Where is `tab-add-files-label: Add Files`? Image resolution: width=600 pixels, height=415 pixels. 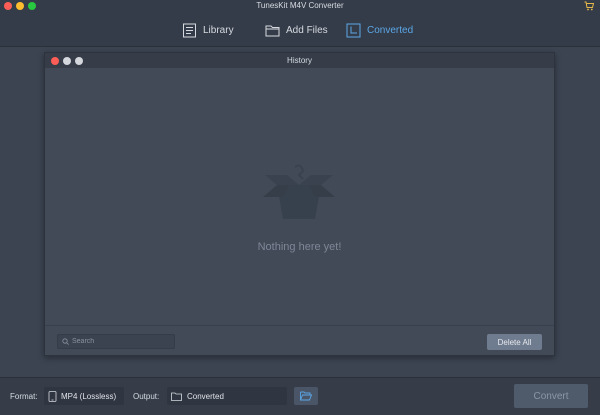
tab-add-files-label: Add Files is located at coordinates (307, 30).